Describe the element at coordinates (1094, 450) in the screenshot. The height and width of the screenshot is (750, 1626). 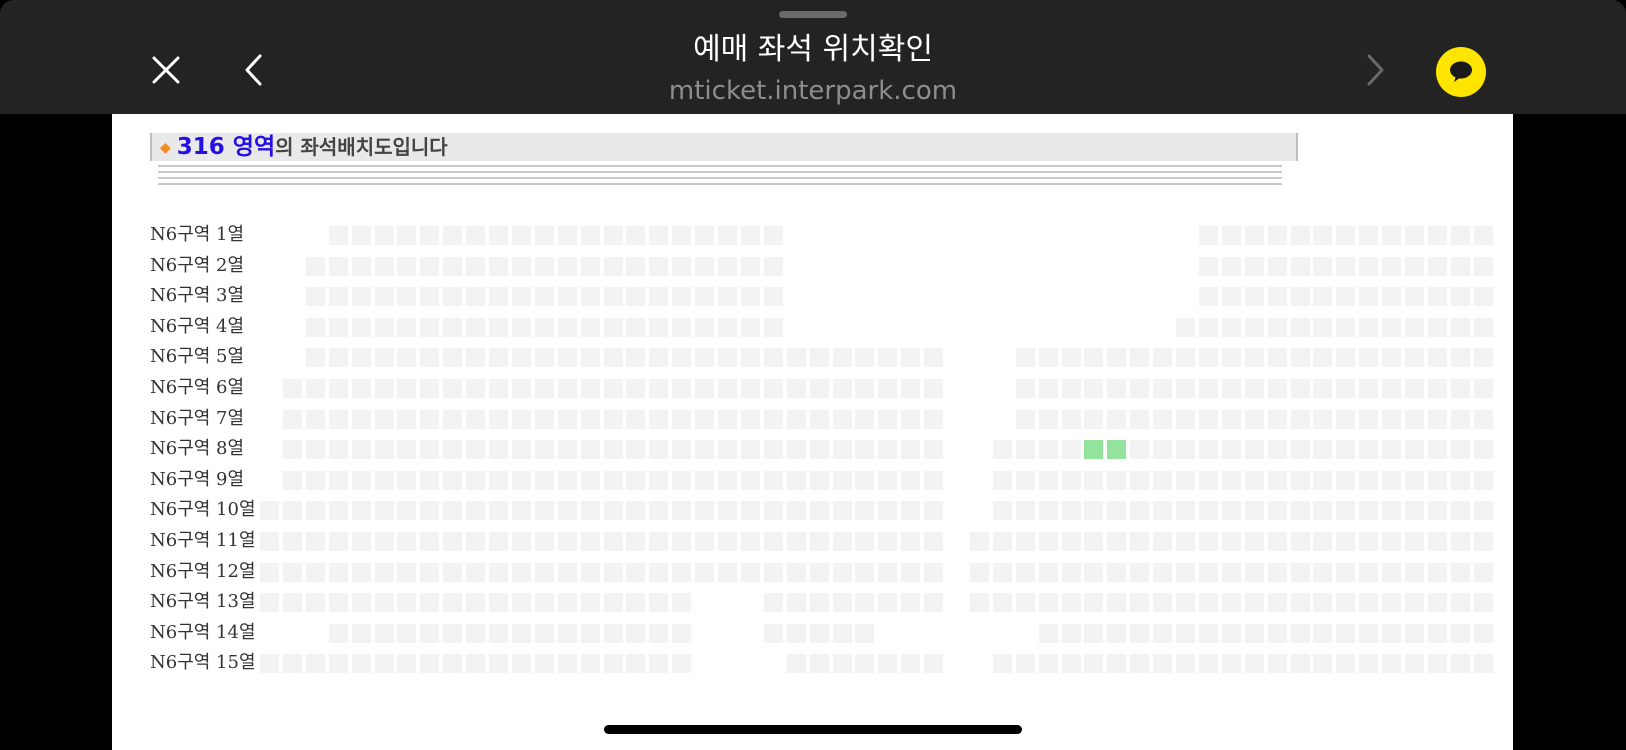
I see `seat-selected` at that location.